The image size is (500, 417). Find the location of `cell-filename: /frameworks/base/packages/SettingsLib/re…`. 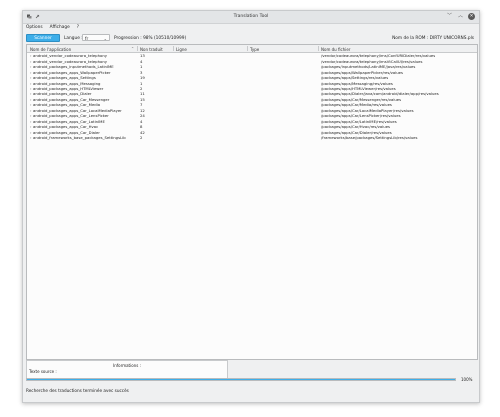

cell-filename: /frameworks/base/packages/SettingsLib/re… is located at coordinates (369, 137).